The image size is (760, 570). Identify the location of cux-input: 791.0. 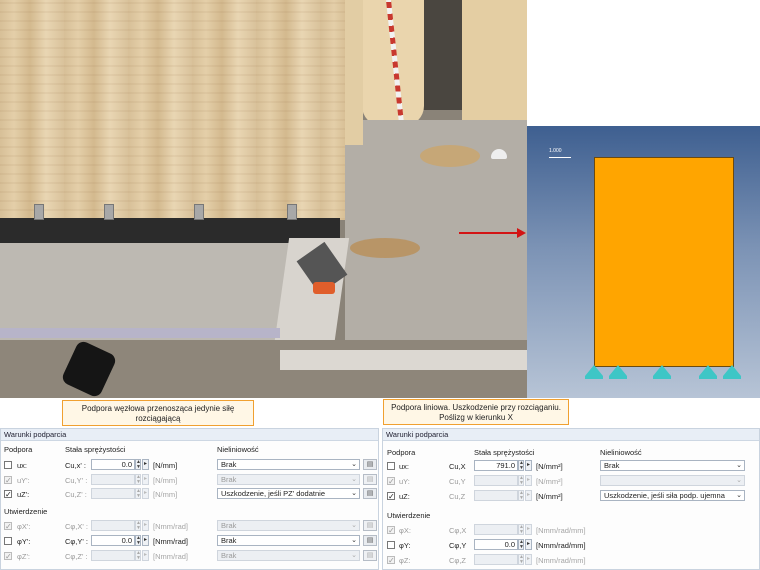
(496, 465).